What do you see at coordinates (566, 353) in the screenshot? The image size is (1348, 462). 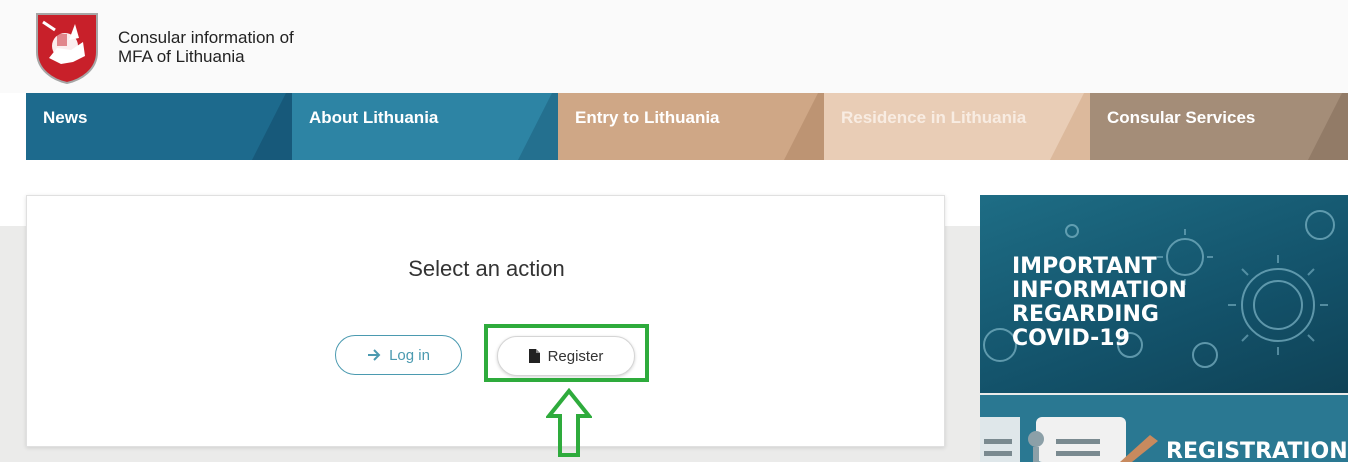 I see `register-highlight-box` at bounding box center [566, 353].